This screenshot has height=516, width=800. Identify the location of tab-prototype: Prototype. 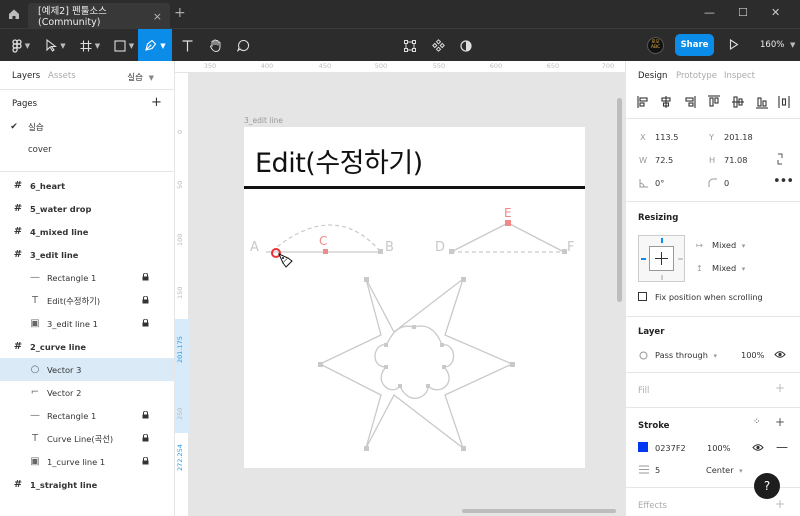
(696, 76).